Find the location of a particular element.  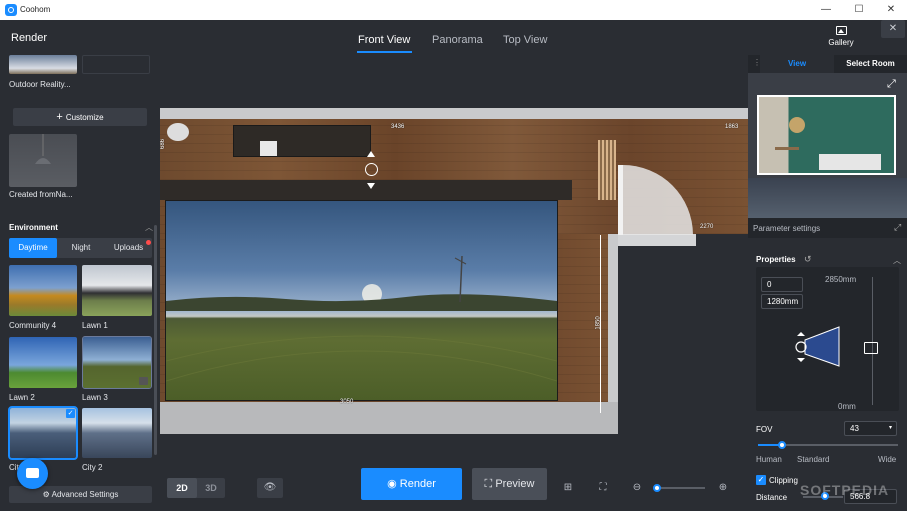

preview-icon: ⛶ is located at coordinates (490, 484).